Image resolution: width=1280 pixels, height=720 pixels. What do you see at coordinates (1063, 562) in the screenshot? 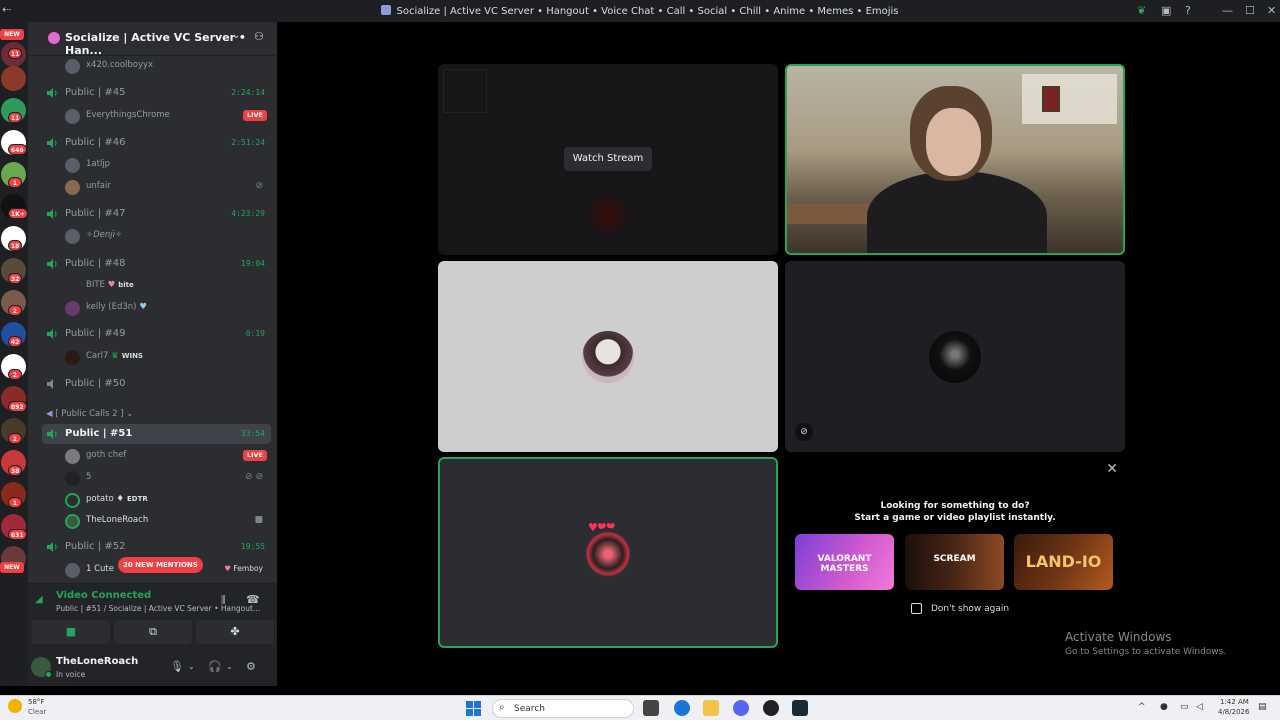
I see `activity-card-land-io: LAND-IO` at bounding box center [1063, 562].